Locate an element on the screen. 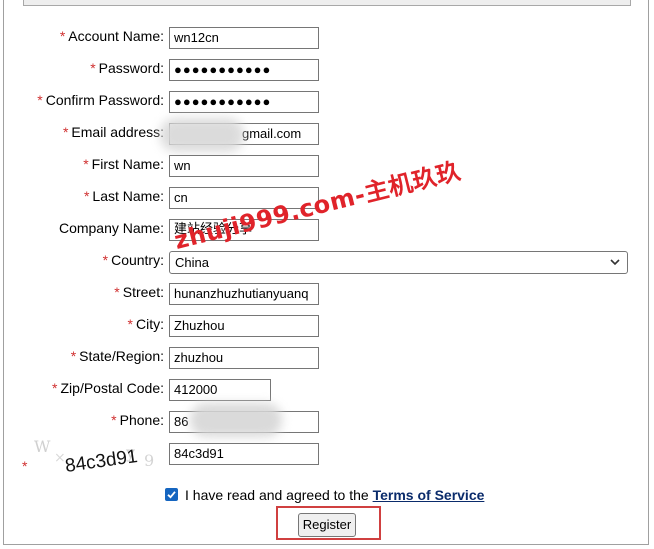 Image resolution: width=654 pixels, height=549 pixels. terms-of-service-link: Terms of Service is located at coordinates (429, 495).